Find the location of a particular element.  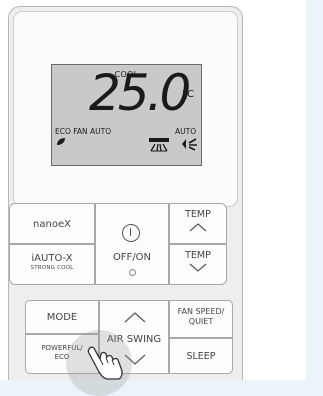

nanoe-x-label: nanoeX is located at coordinates (52, 224).